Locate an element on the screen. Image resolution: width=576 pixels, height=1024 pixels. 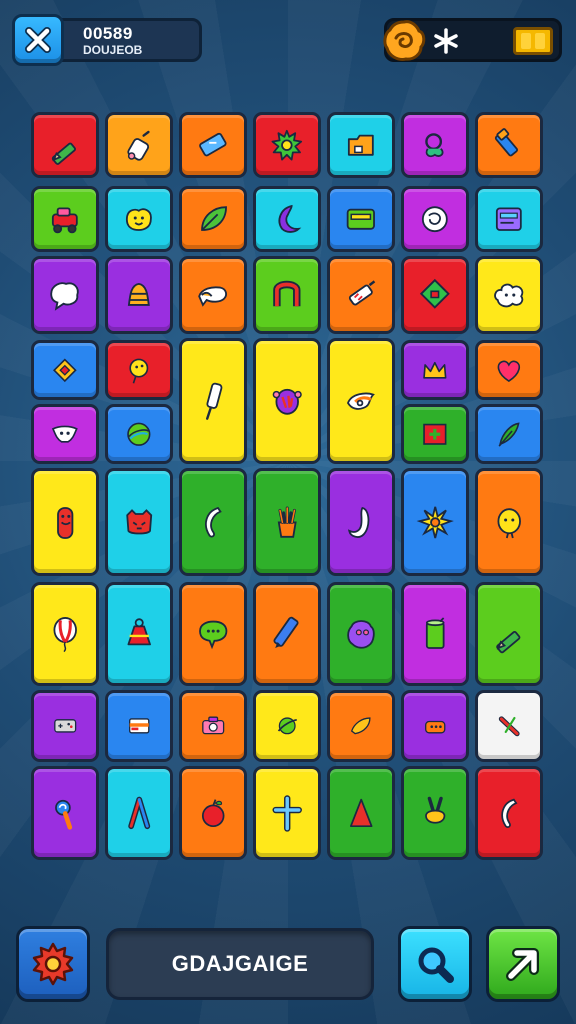
tile-diamond-gem is located at coordinates (435, 295).